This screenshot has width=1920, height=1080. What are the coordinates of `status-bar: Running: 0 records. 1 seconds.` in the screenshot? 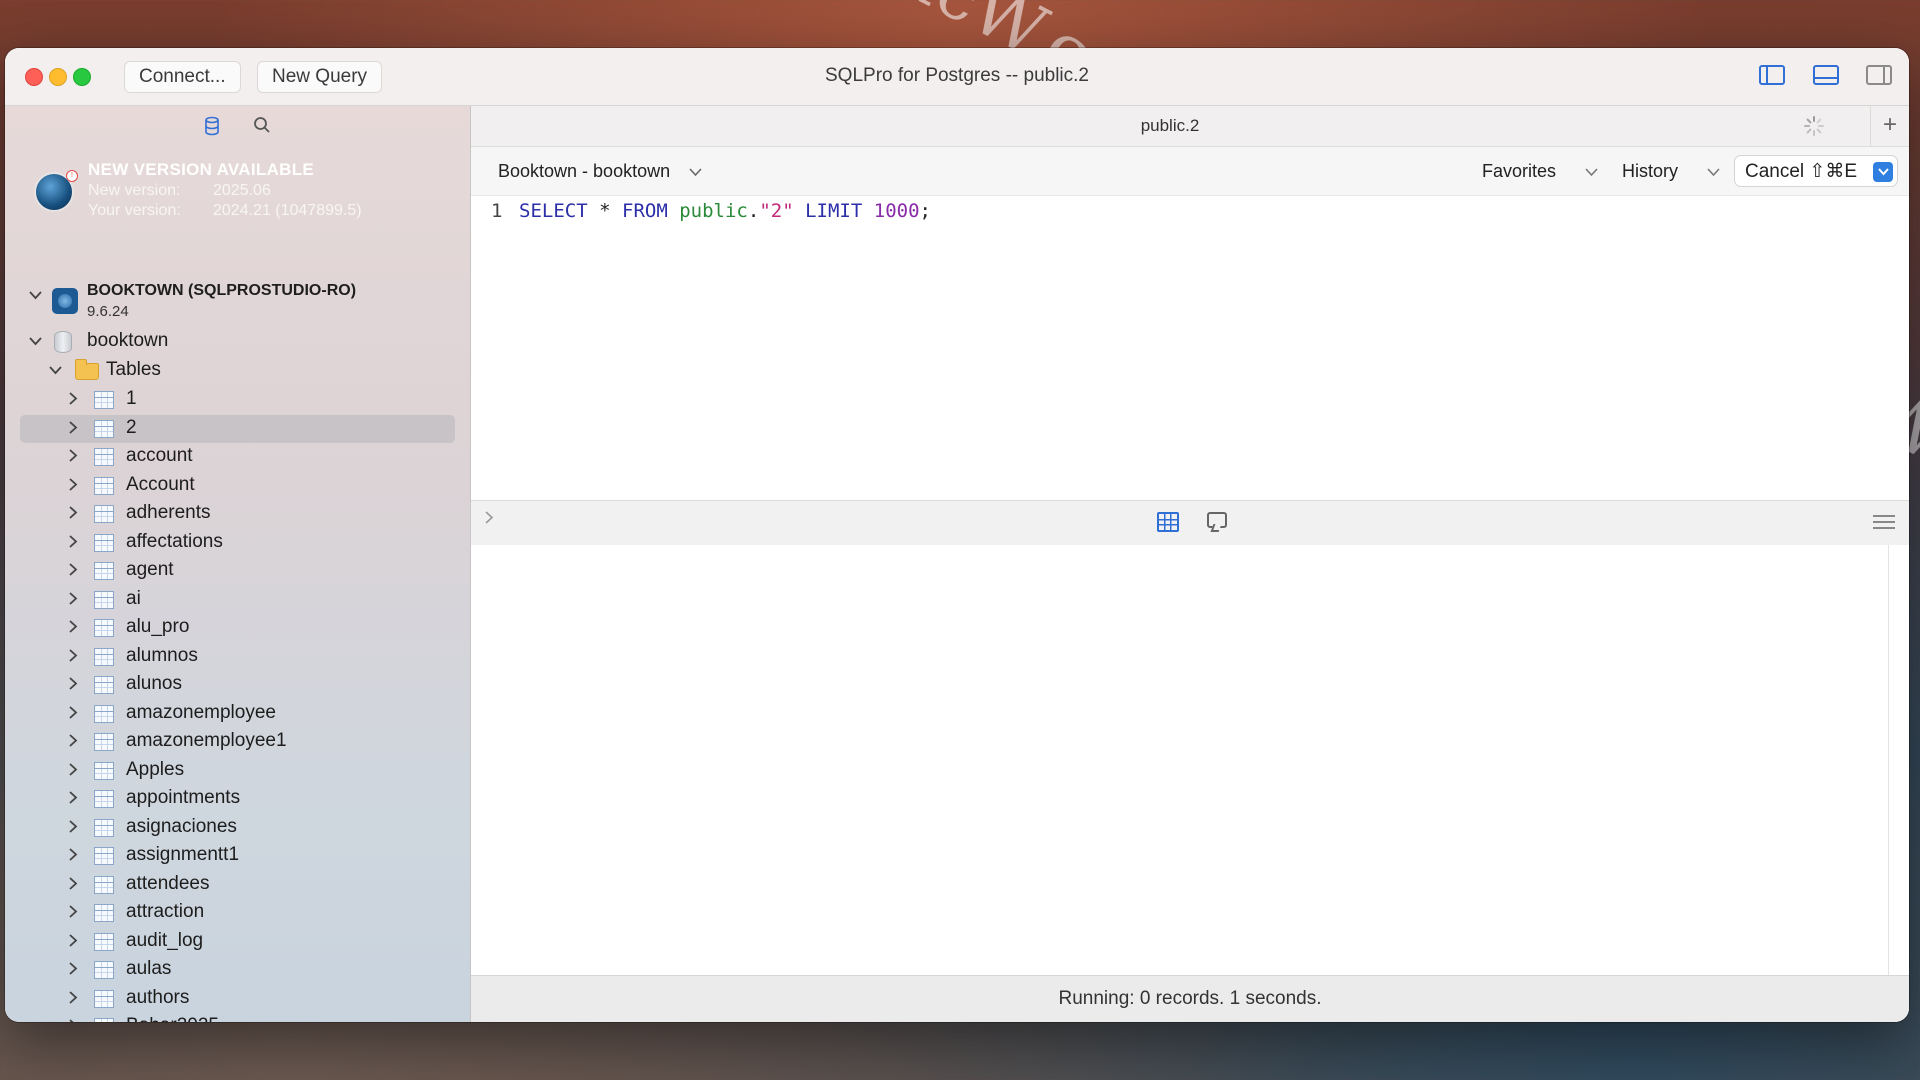 It's located at (1190, 998).